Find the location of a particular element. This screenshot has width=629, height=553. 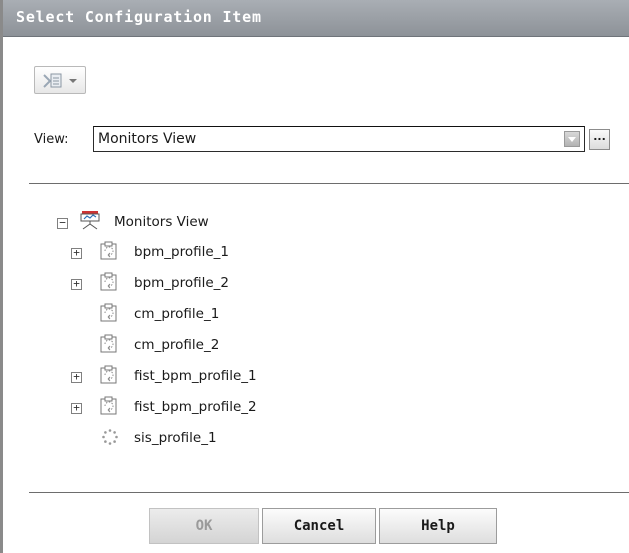

tree-root-node: − Monitors View is located at coordinates (167, 223).